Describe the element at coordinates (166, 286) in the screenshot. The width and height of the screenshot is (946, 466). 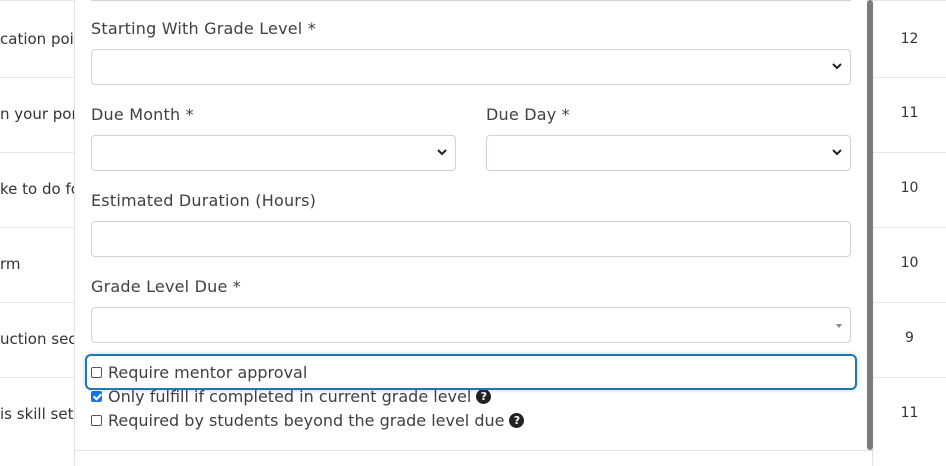
I see `grade-level-due-label: Grade Level Due *` at that location.